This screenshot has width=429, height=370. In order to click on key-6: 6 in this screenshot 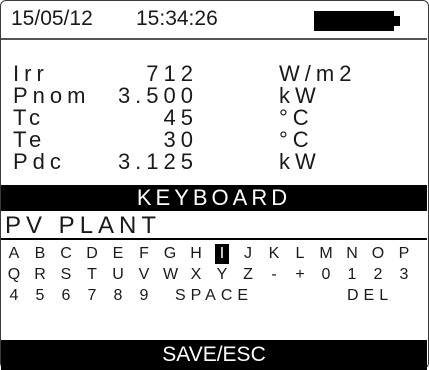, I will do `click(66, 296)`.